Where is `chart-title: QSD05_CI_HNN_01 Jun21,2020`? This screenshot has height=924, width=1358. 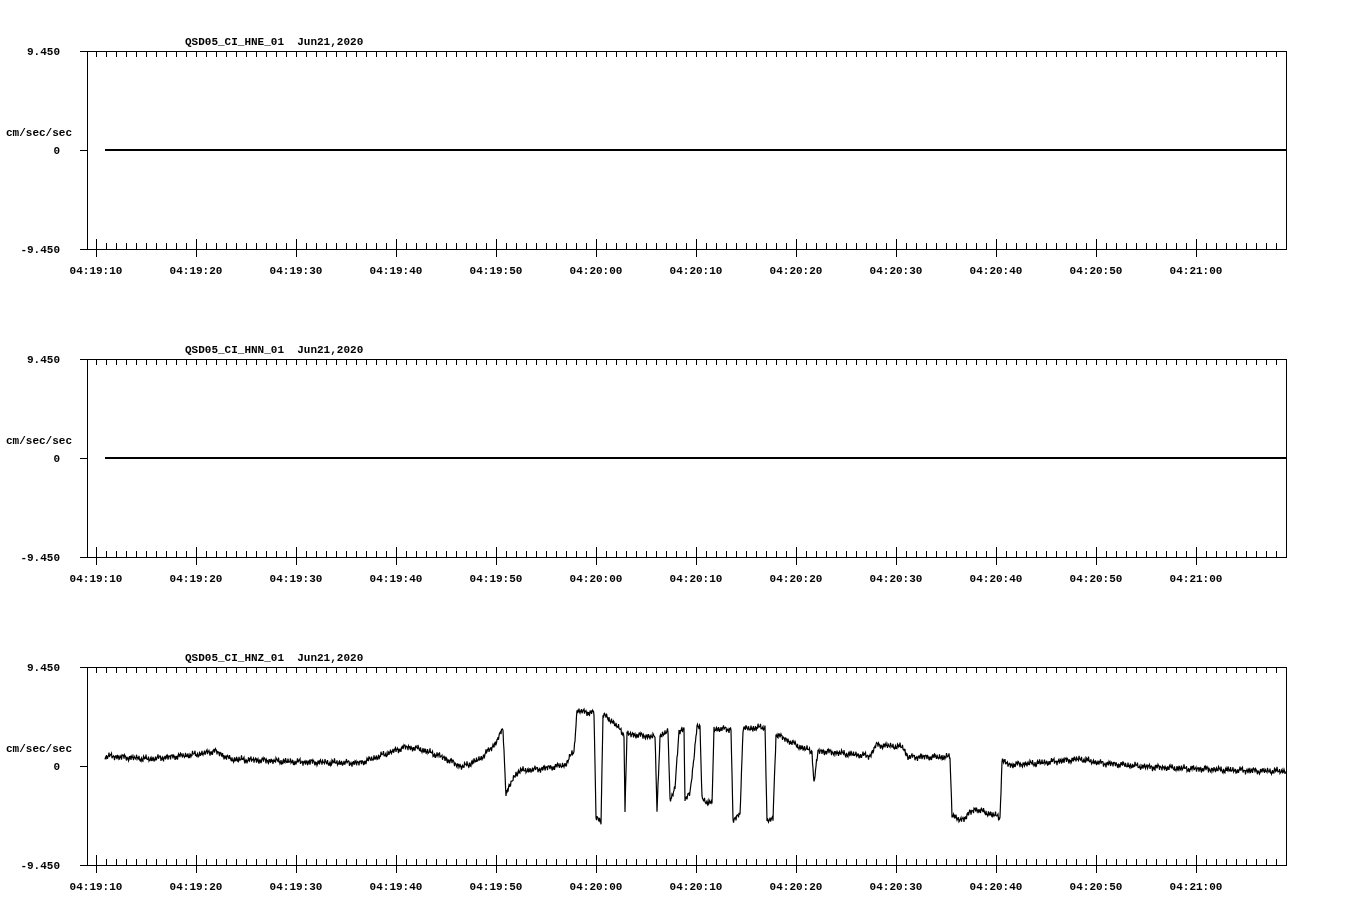 chart-title: QSD05_CI_HNN_01 Jun21,2020 is located at coordinates (274, 350).